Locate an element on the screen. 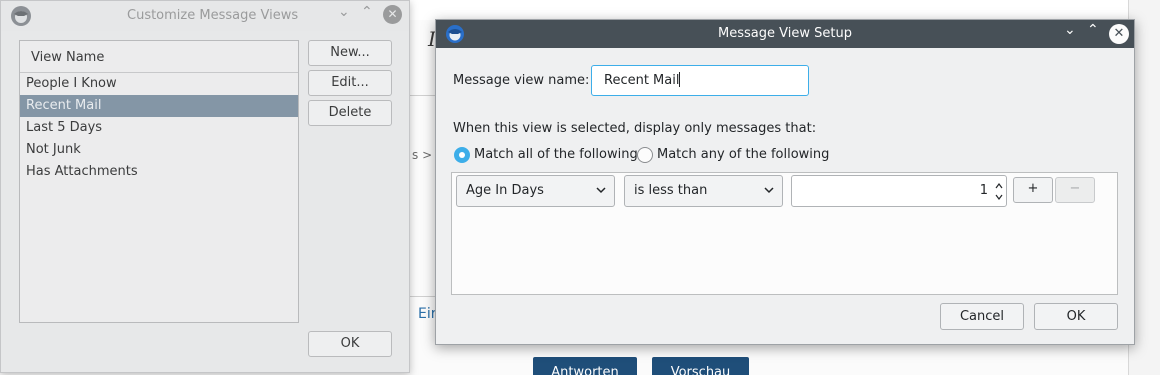 The image size is (1160, 375). antworten-button: Antworten is located at coordinates (585, 366).